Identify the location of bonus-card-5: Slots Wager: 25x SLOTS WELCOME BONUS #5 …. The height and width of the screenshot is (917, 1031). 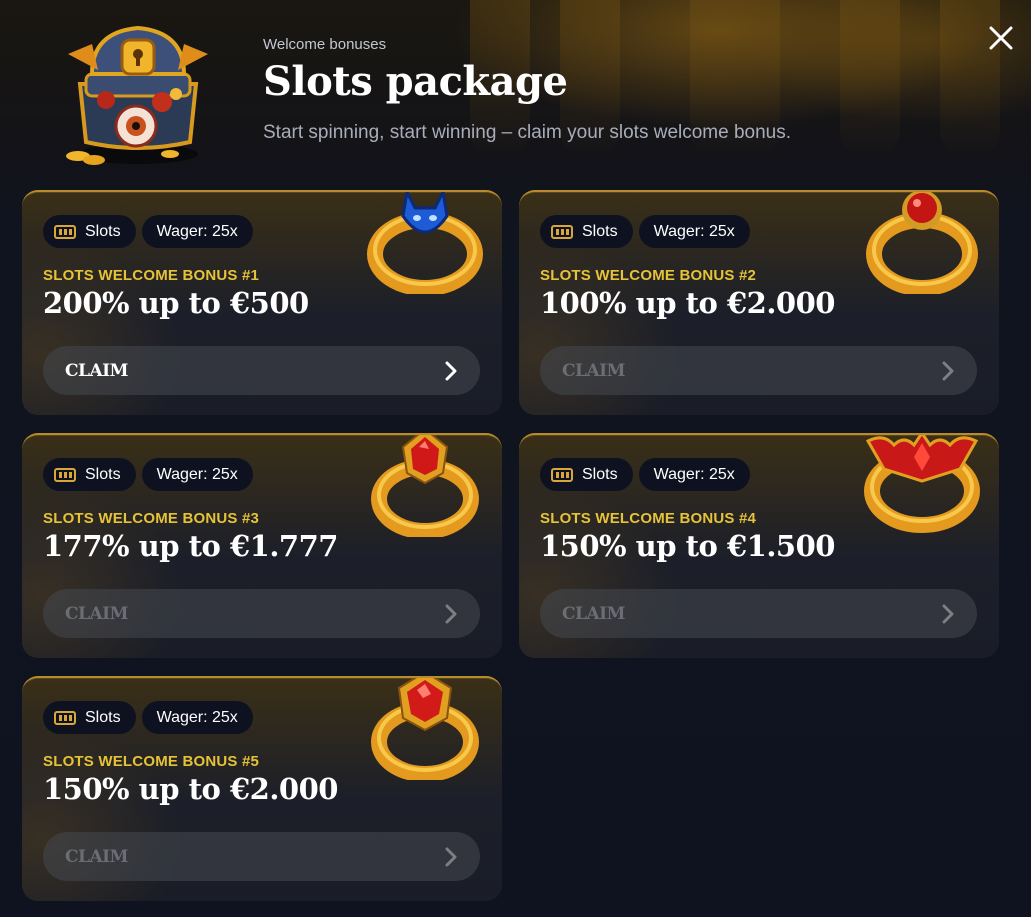
(262, 788).